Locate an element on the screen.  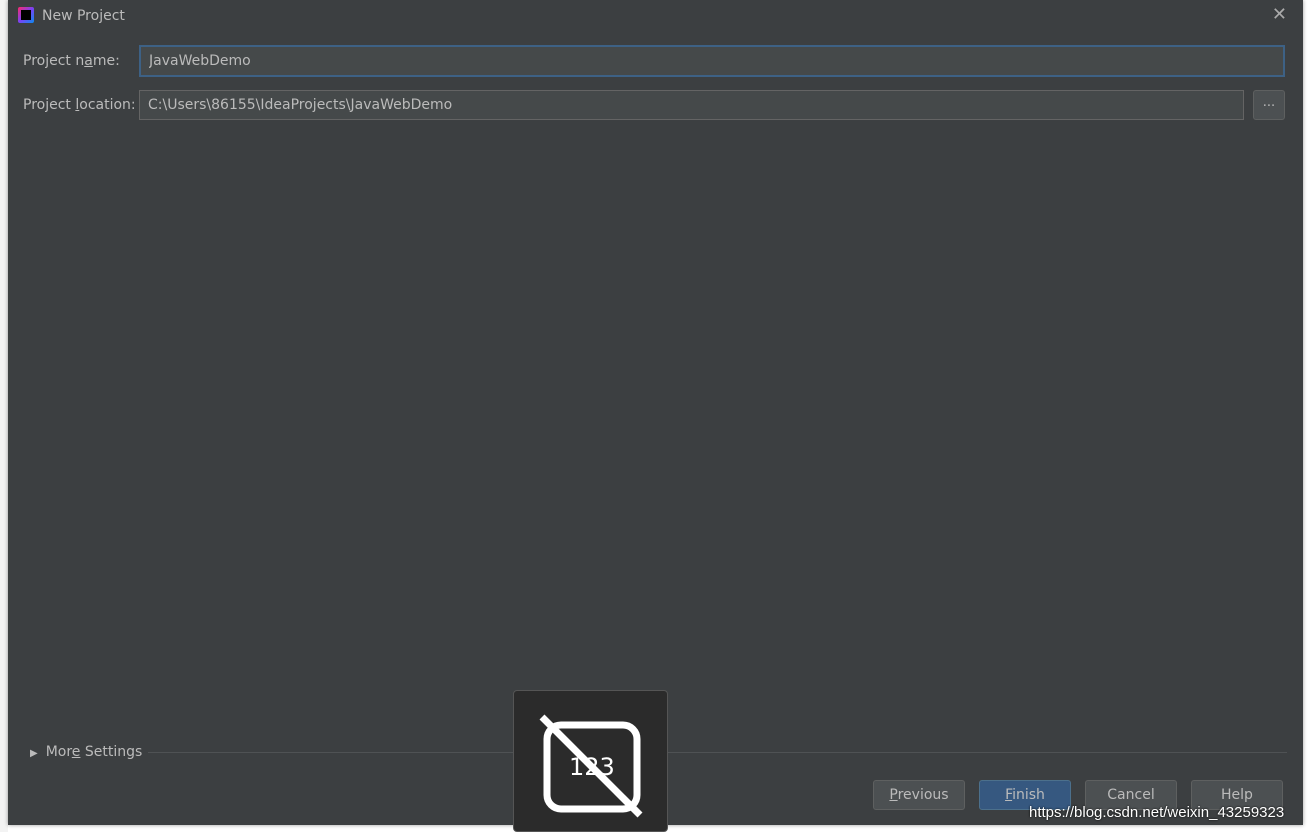
project-location-input is located at coordinates (691, 105).